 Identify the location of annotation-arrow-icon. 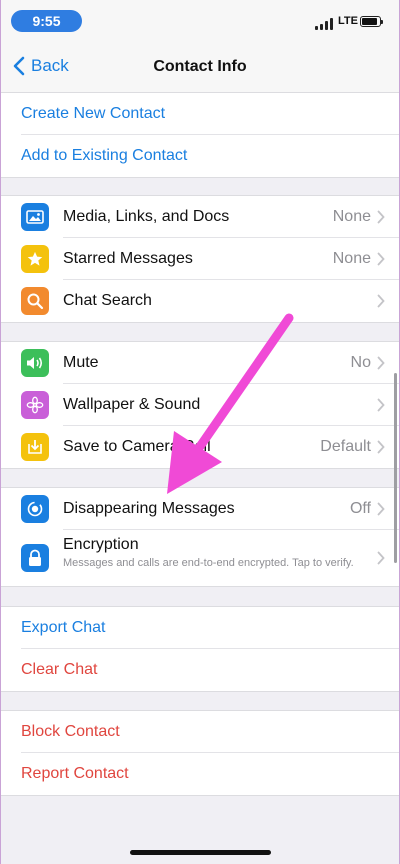
(230, 403).